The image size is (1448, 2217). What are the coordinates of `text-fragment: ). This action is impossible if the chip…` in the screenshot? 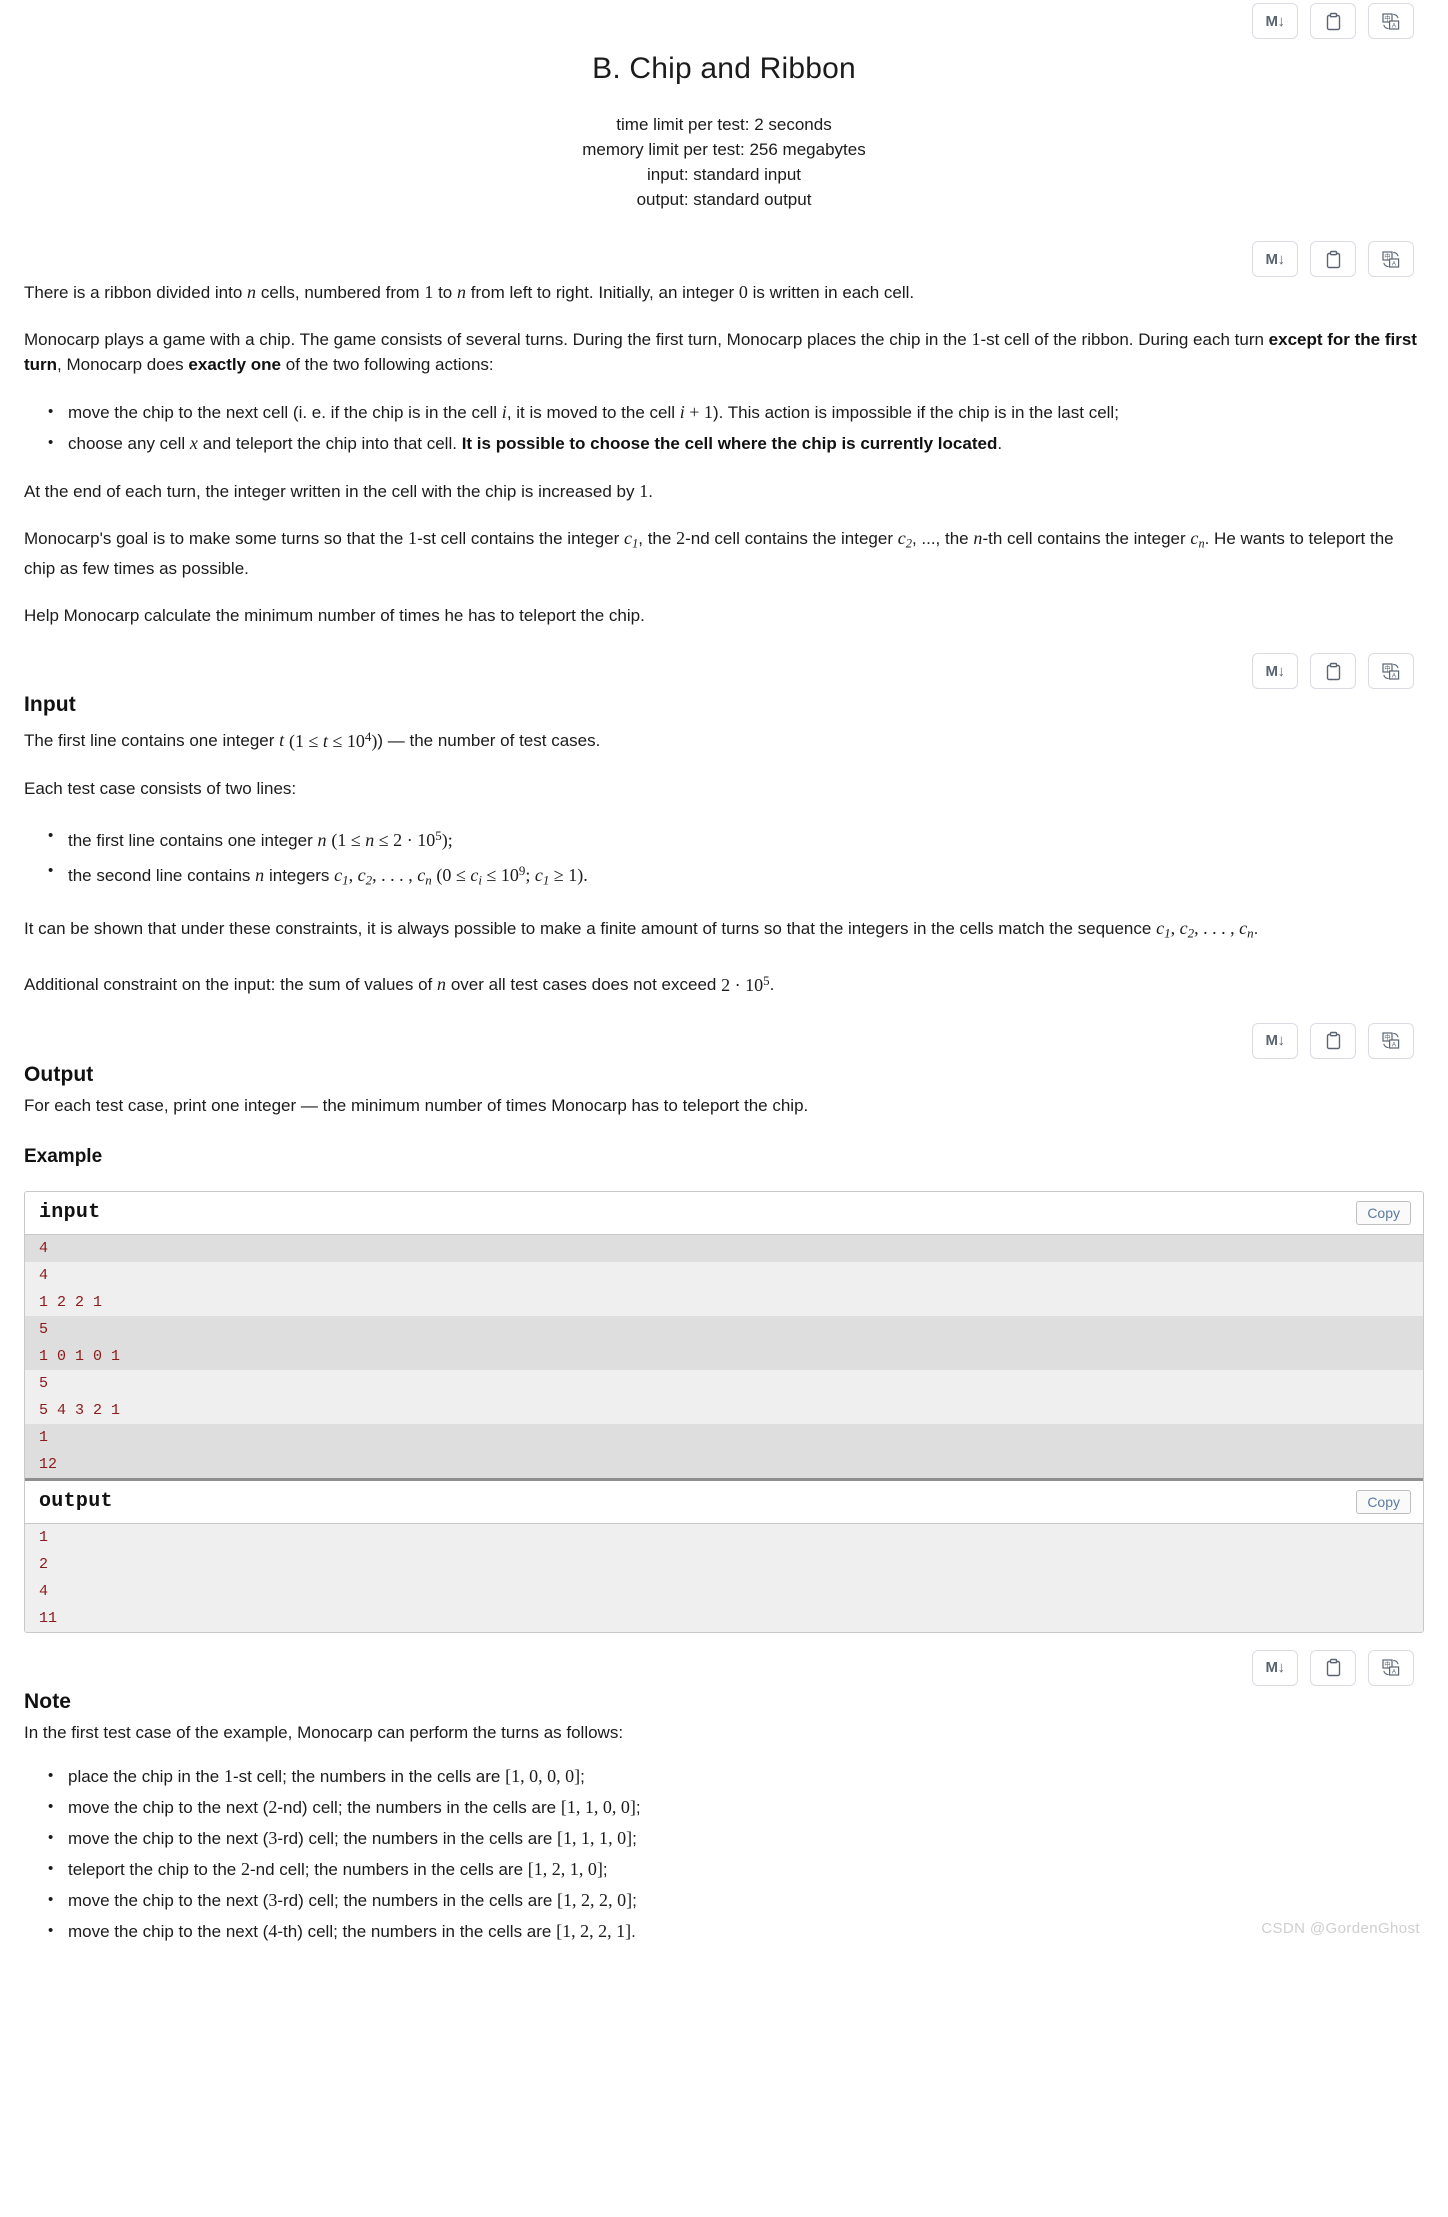 It's located at (915, 412).